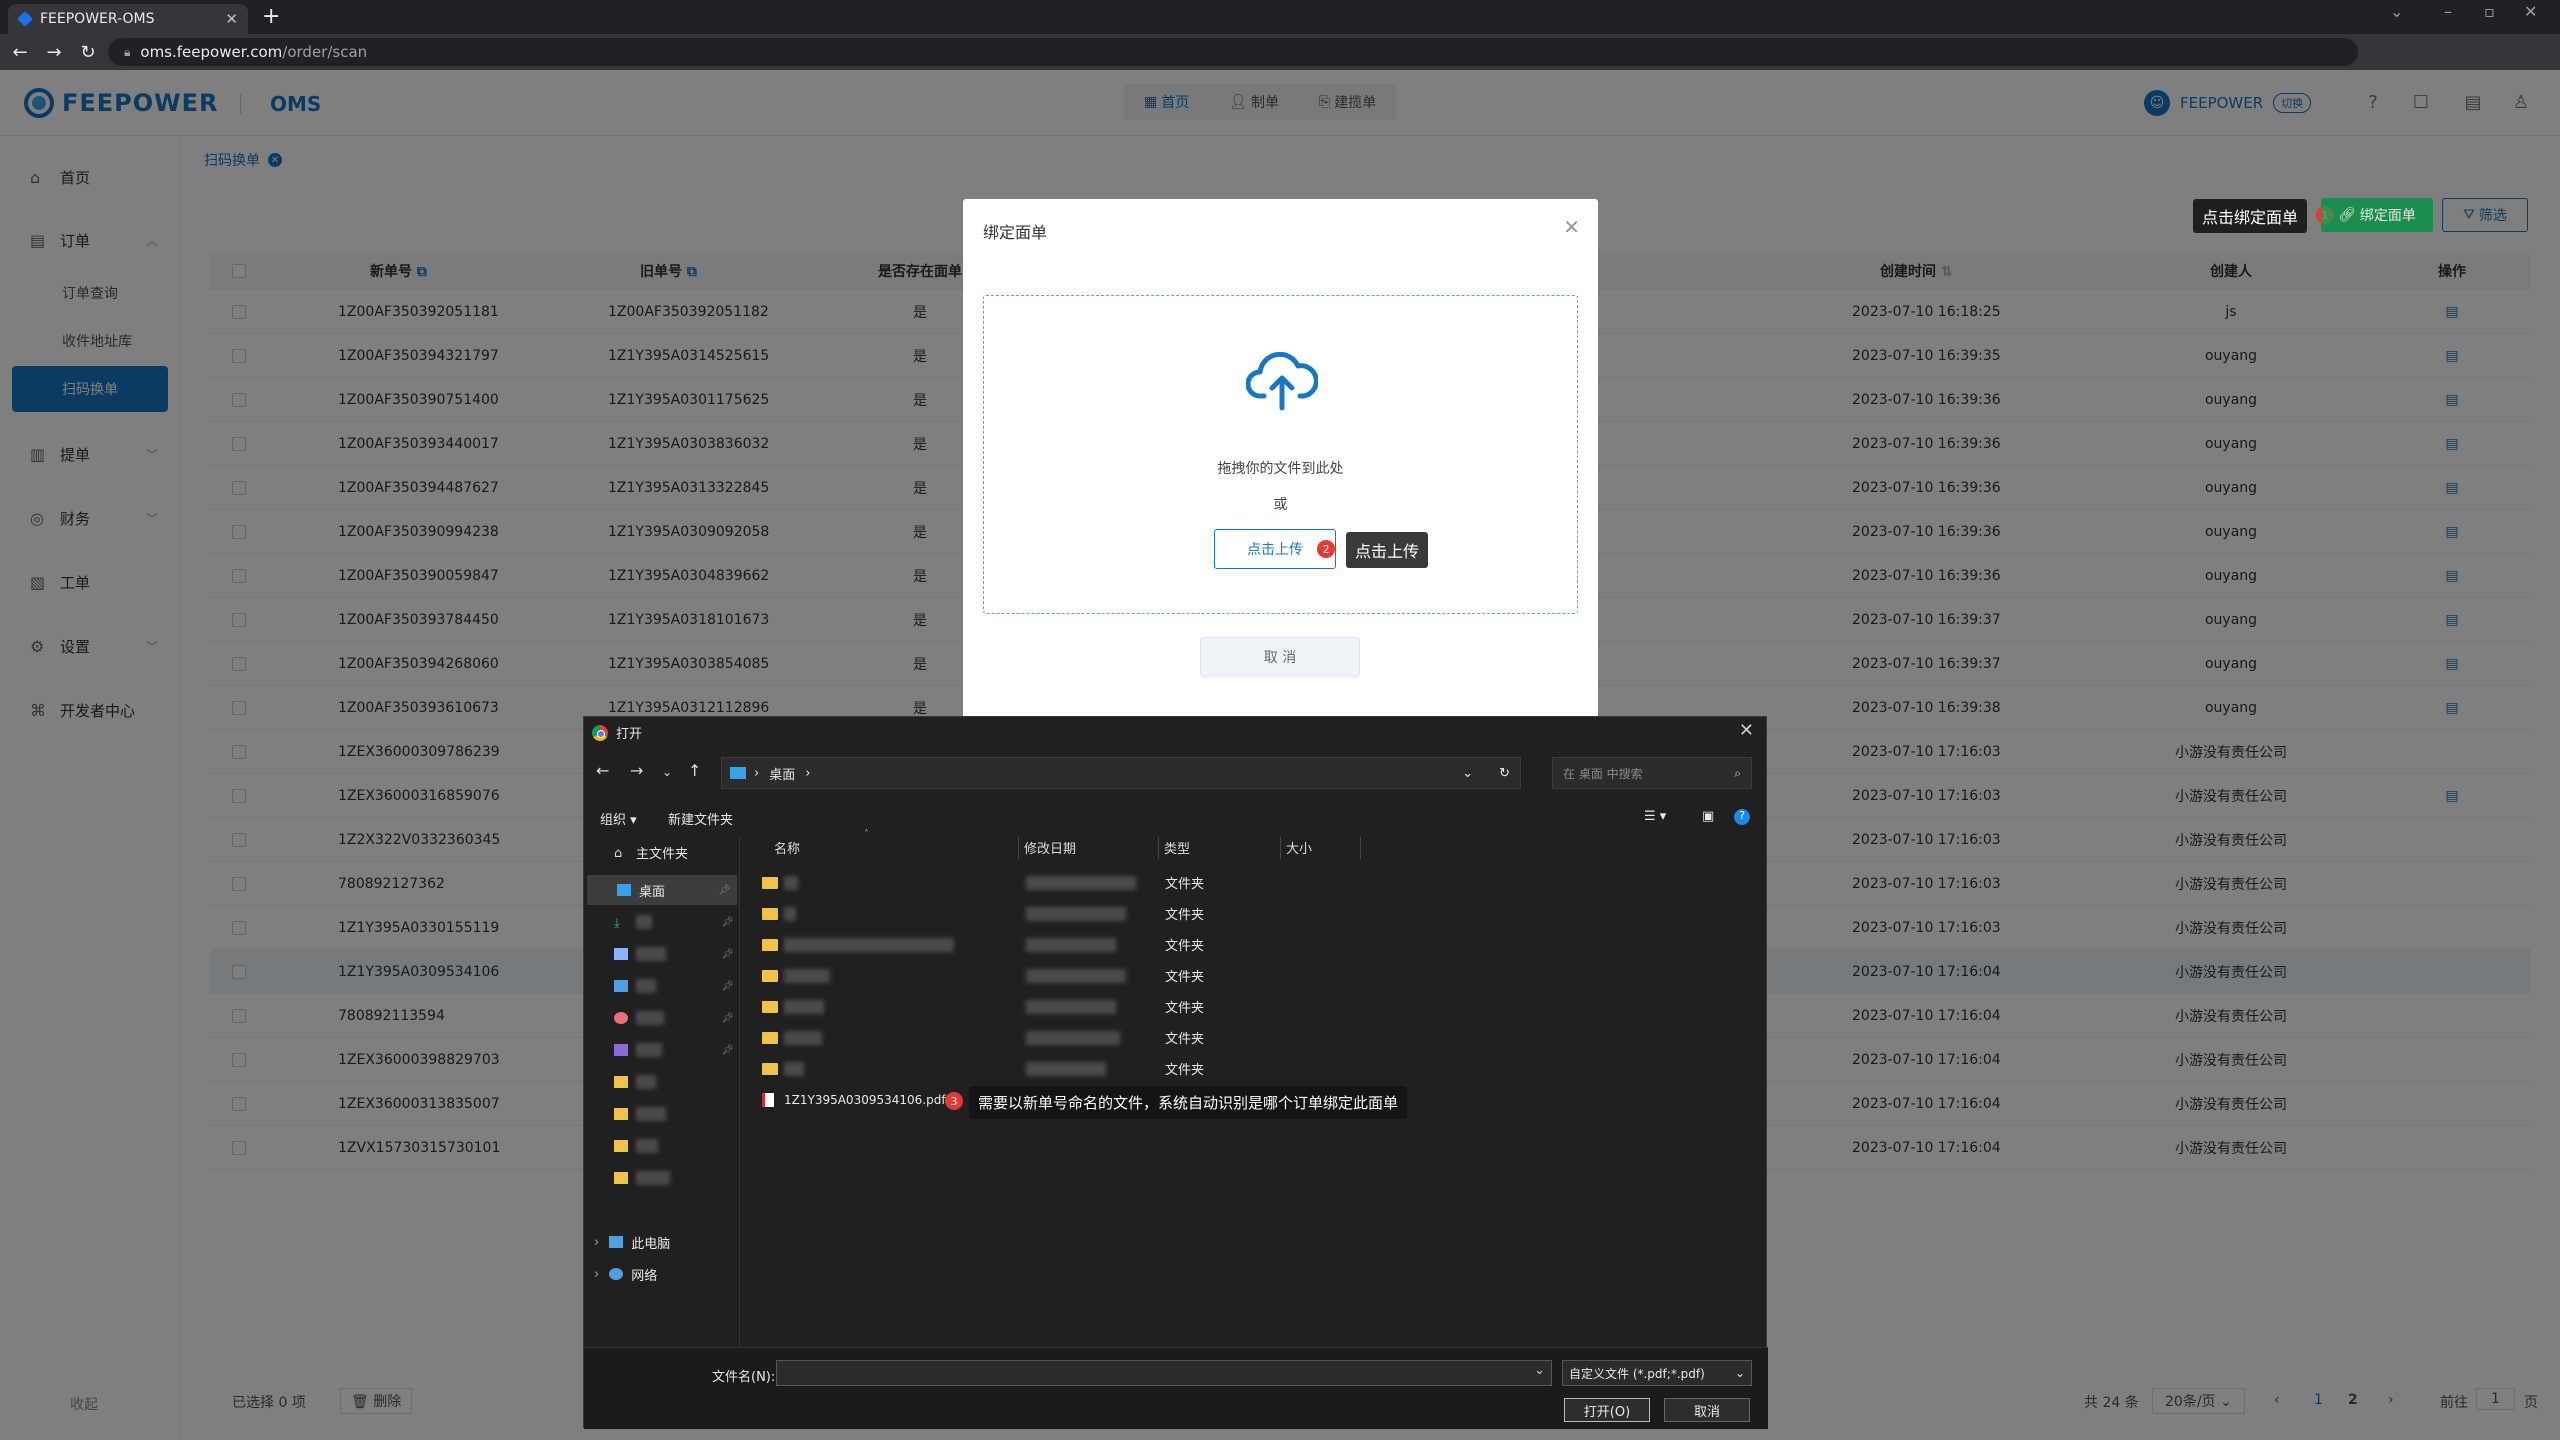 This screenshot has height=1440, width=2560. Describe the element at coordinates (2448, 11) in the screenshot. I see `minimize-icon: –` at that location.